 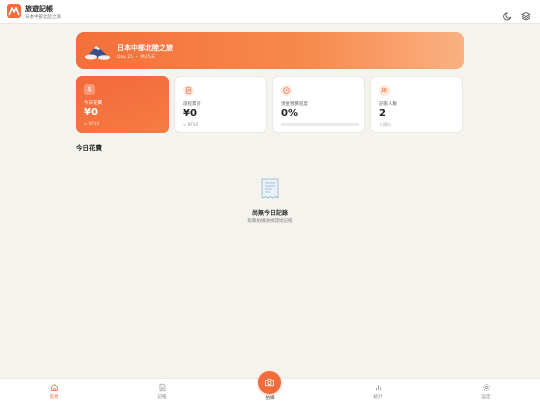 What do you see at coordinates (378, 388) in the screenshot?
I see `bar-chart-icon` at bounding box center [378, 388].